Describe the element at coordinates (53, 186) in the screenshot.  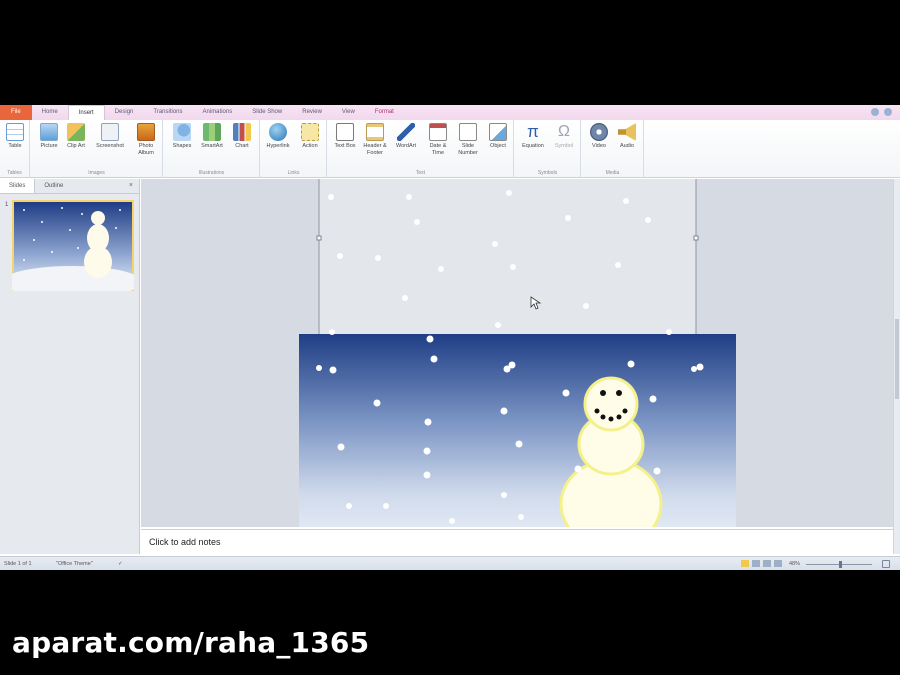
I see `tab-outline: Outline` at that location.